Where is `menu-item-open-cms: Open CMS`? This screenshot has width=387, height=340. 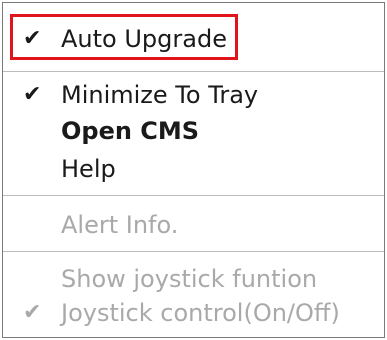
menu-item-open-cms: Open CMS is located at coordinates (193, 131).